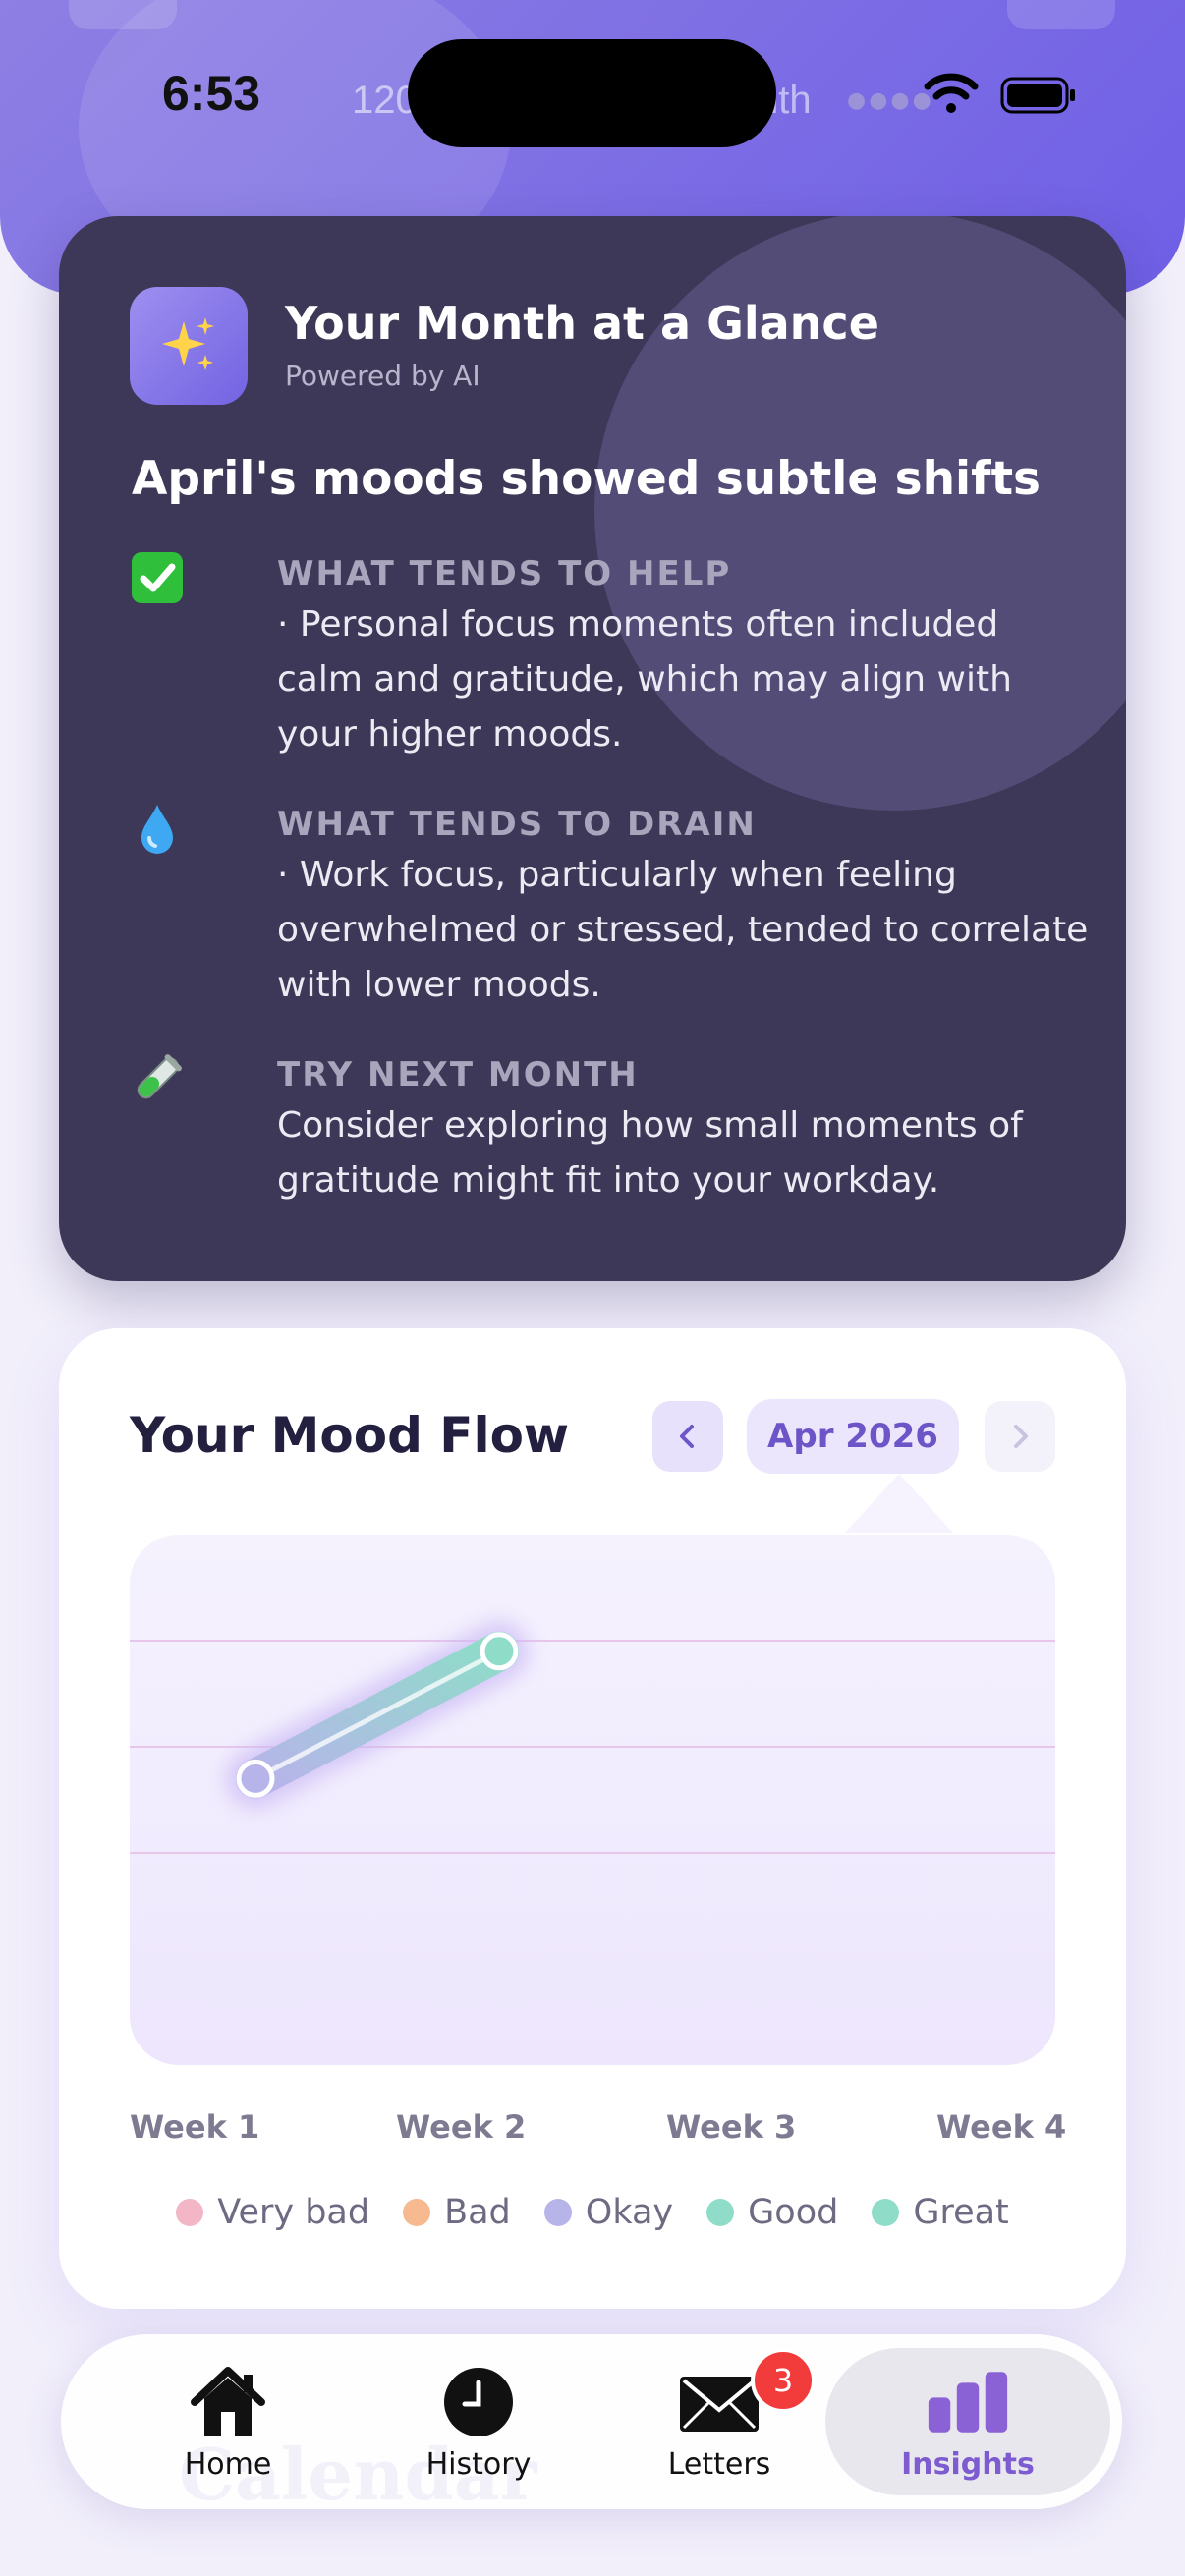 The image size is (1185, 2576). What do you see at coordinates (891, 100) in the screenshot?
I see `cellular-signal-icon: ●●●●` at bounding box center [891, 100].